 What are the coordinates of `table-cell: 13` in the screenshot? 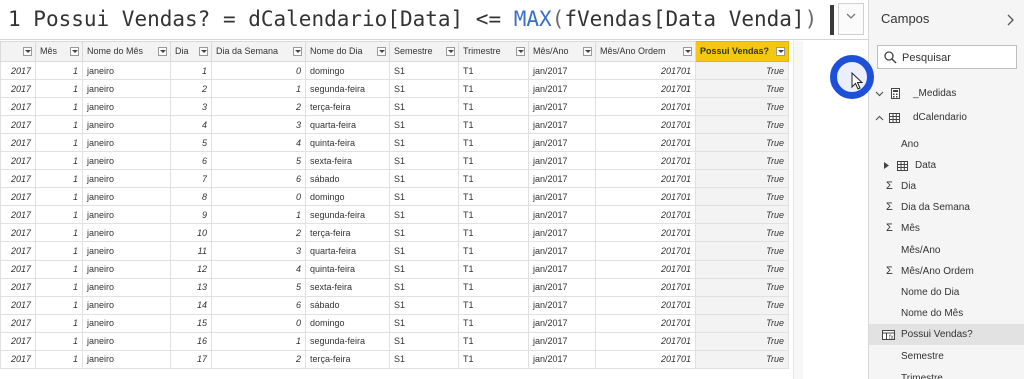 It's located at (191, 287).